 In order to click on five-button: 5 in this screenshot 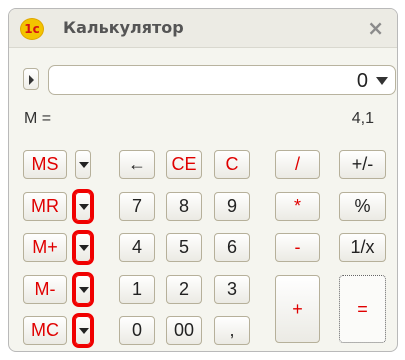, I will do `click(184, 247)`.